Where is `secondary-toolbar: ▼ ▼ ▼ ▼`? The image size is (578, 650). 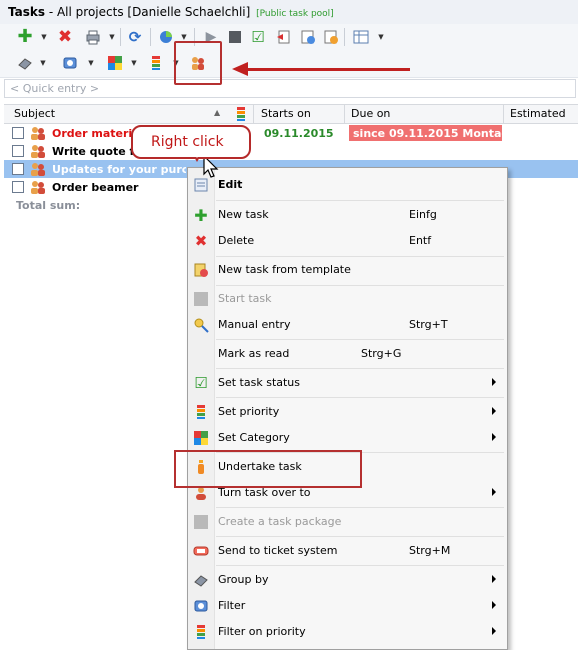 secondary-toolbar: ▼ ▼ ▼ ▼ is located at coordinates (289, 64).